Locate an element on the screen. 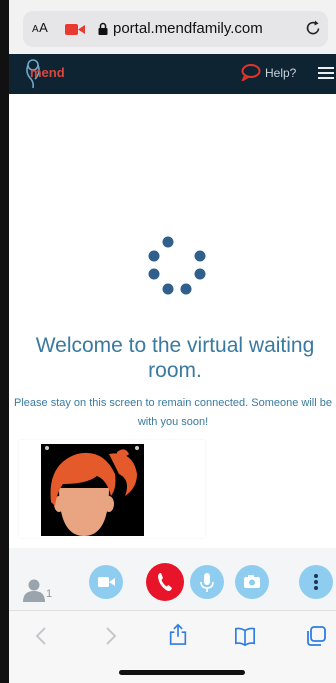  tabs-icon is located at coordinates (316, 636).